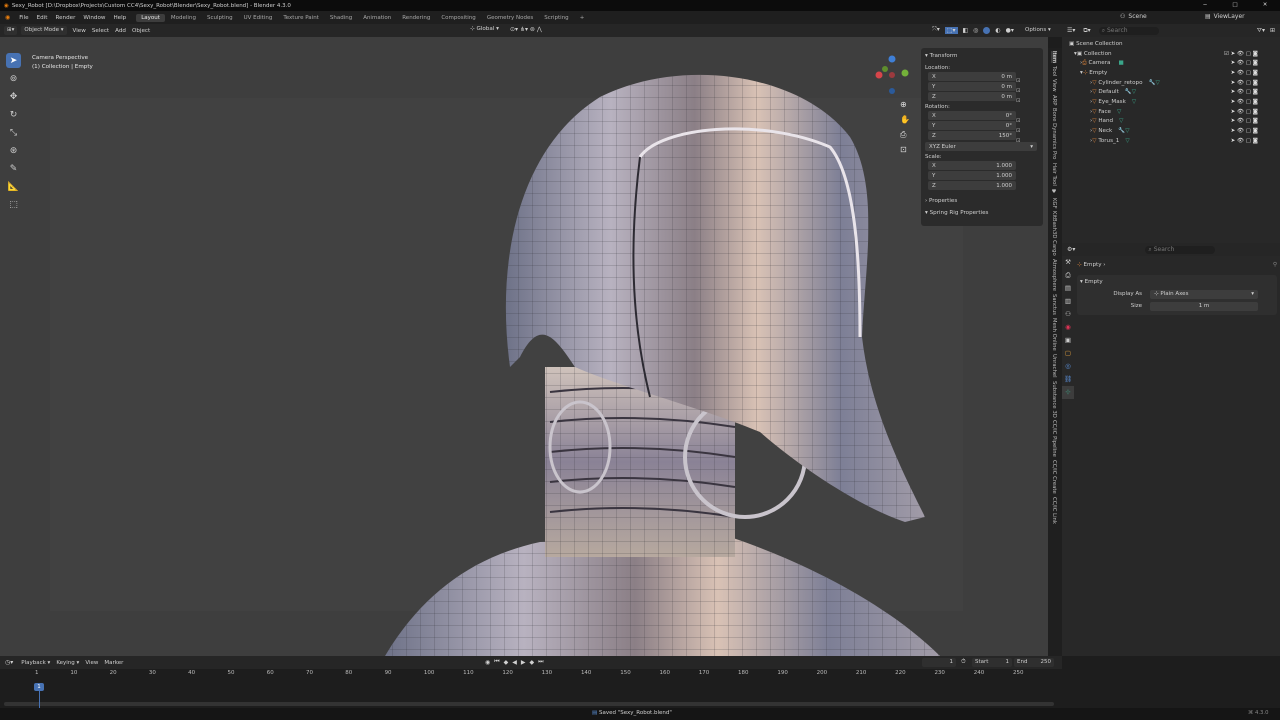  Describe the element at coordinates (1054, 133) in the screenshot. I see `tab-bone-dynamics-pro: Bone Dynamics Pro` at that location.